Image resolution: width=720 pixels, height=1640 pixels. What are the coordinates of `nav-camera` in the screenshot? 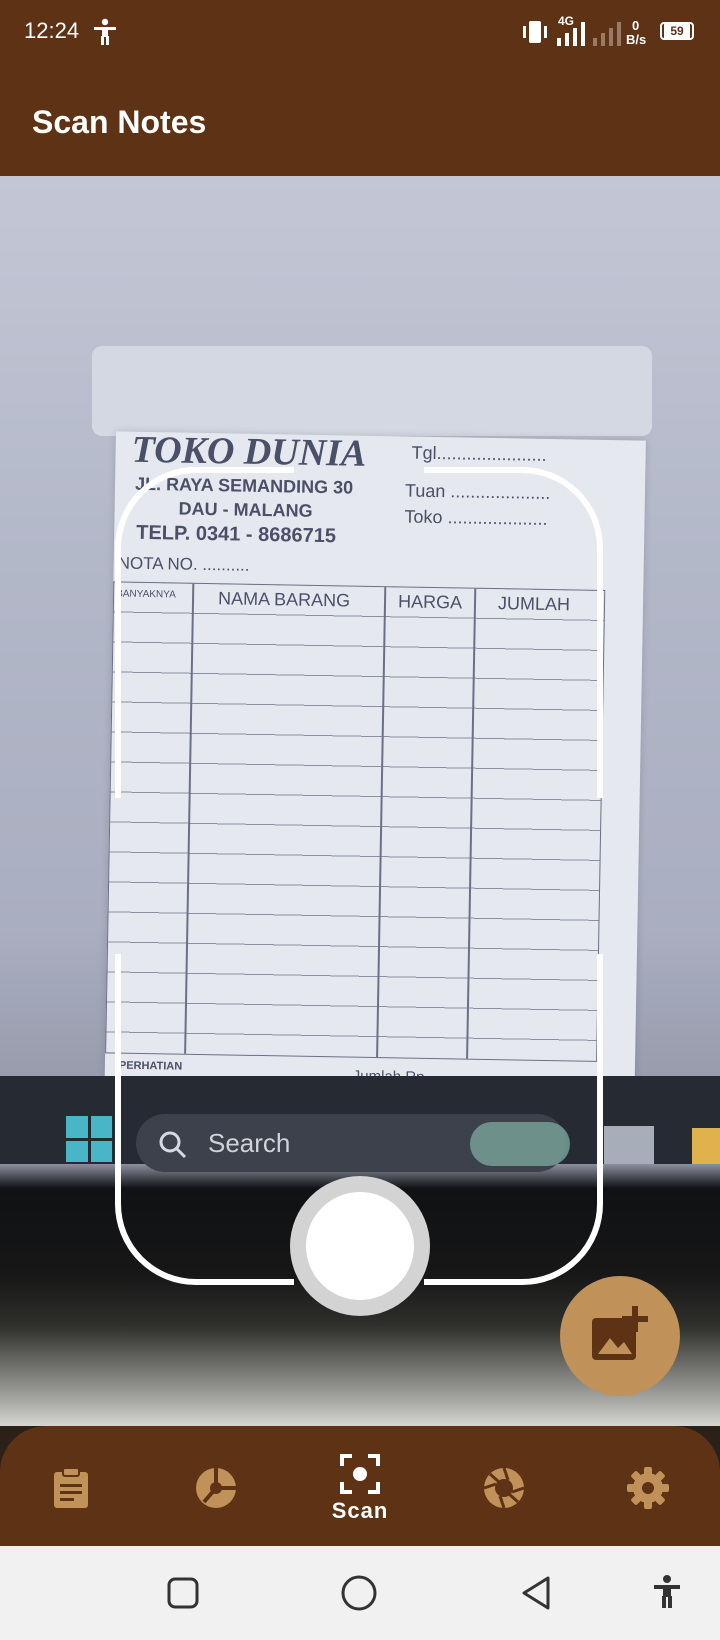 It's located at (504, 1486).